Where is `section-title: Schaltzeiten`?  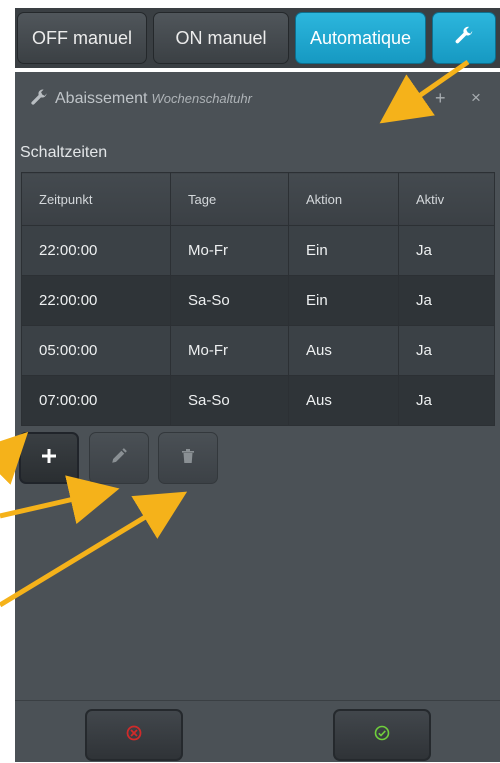 section-title: Schaltzeiten is located at coordinates (64, 152).